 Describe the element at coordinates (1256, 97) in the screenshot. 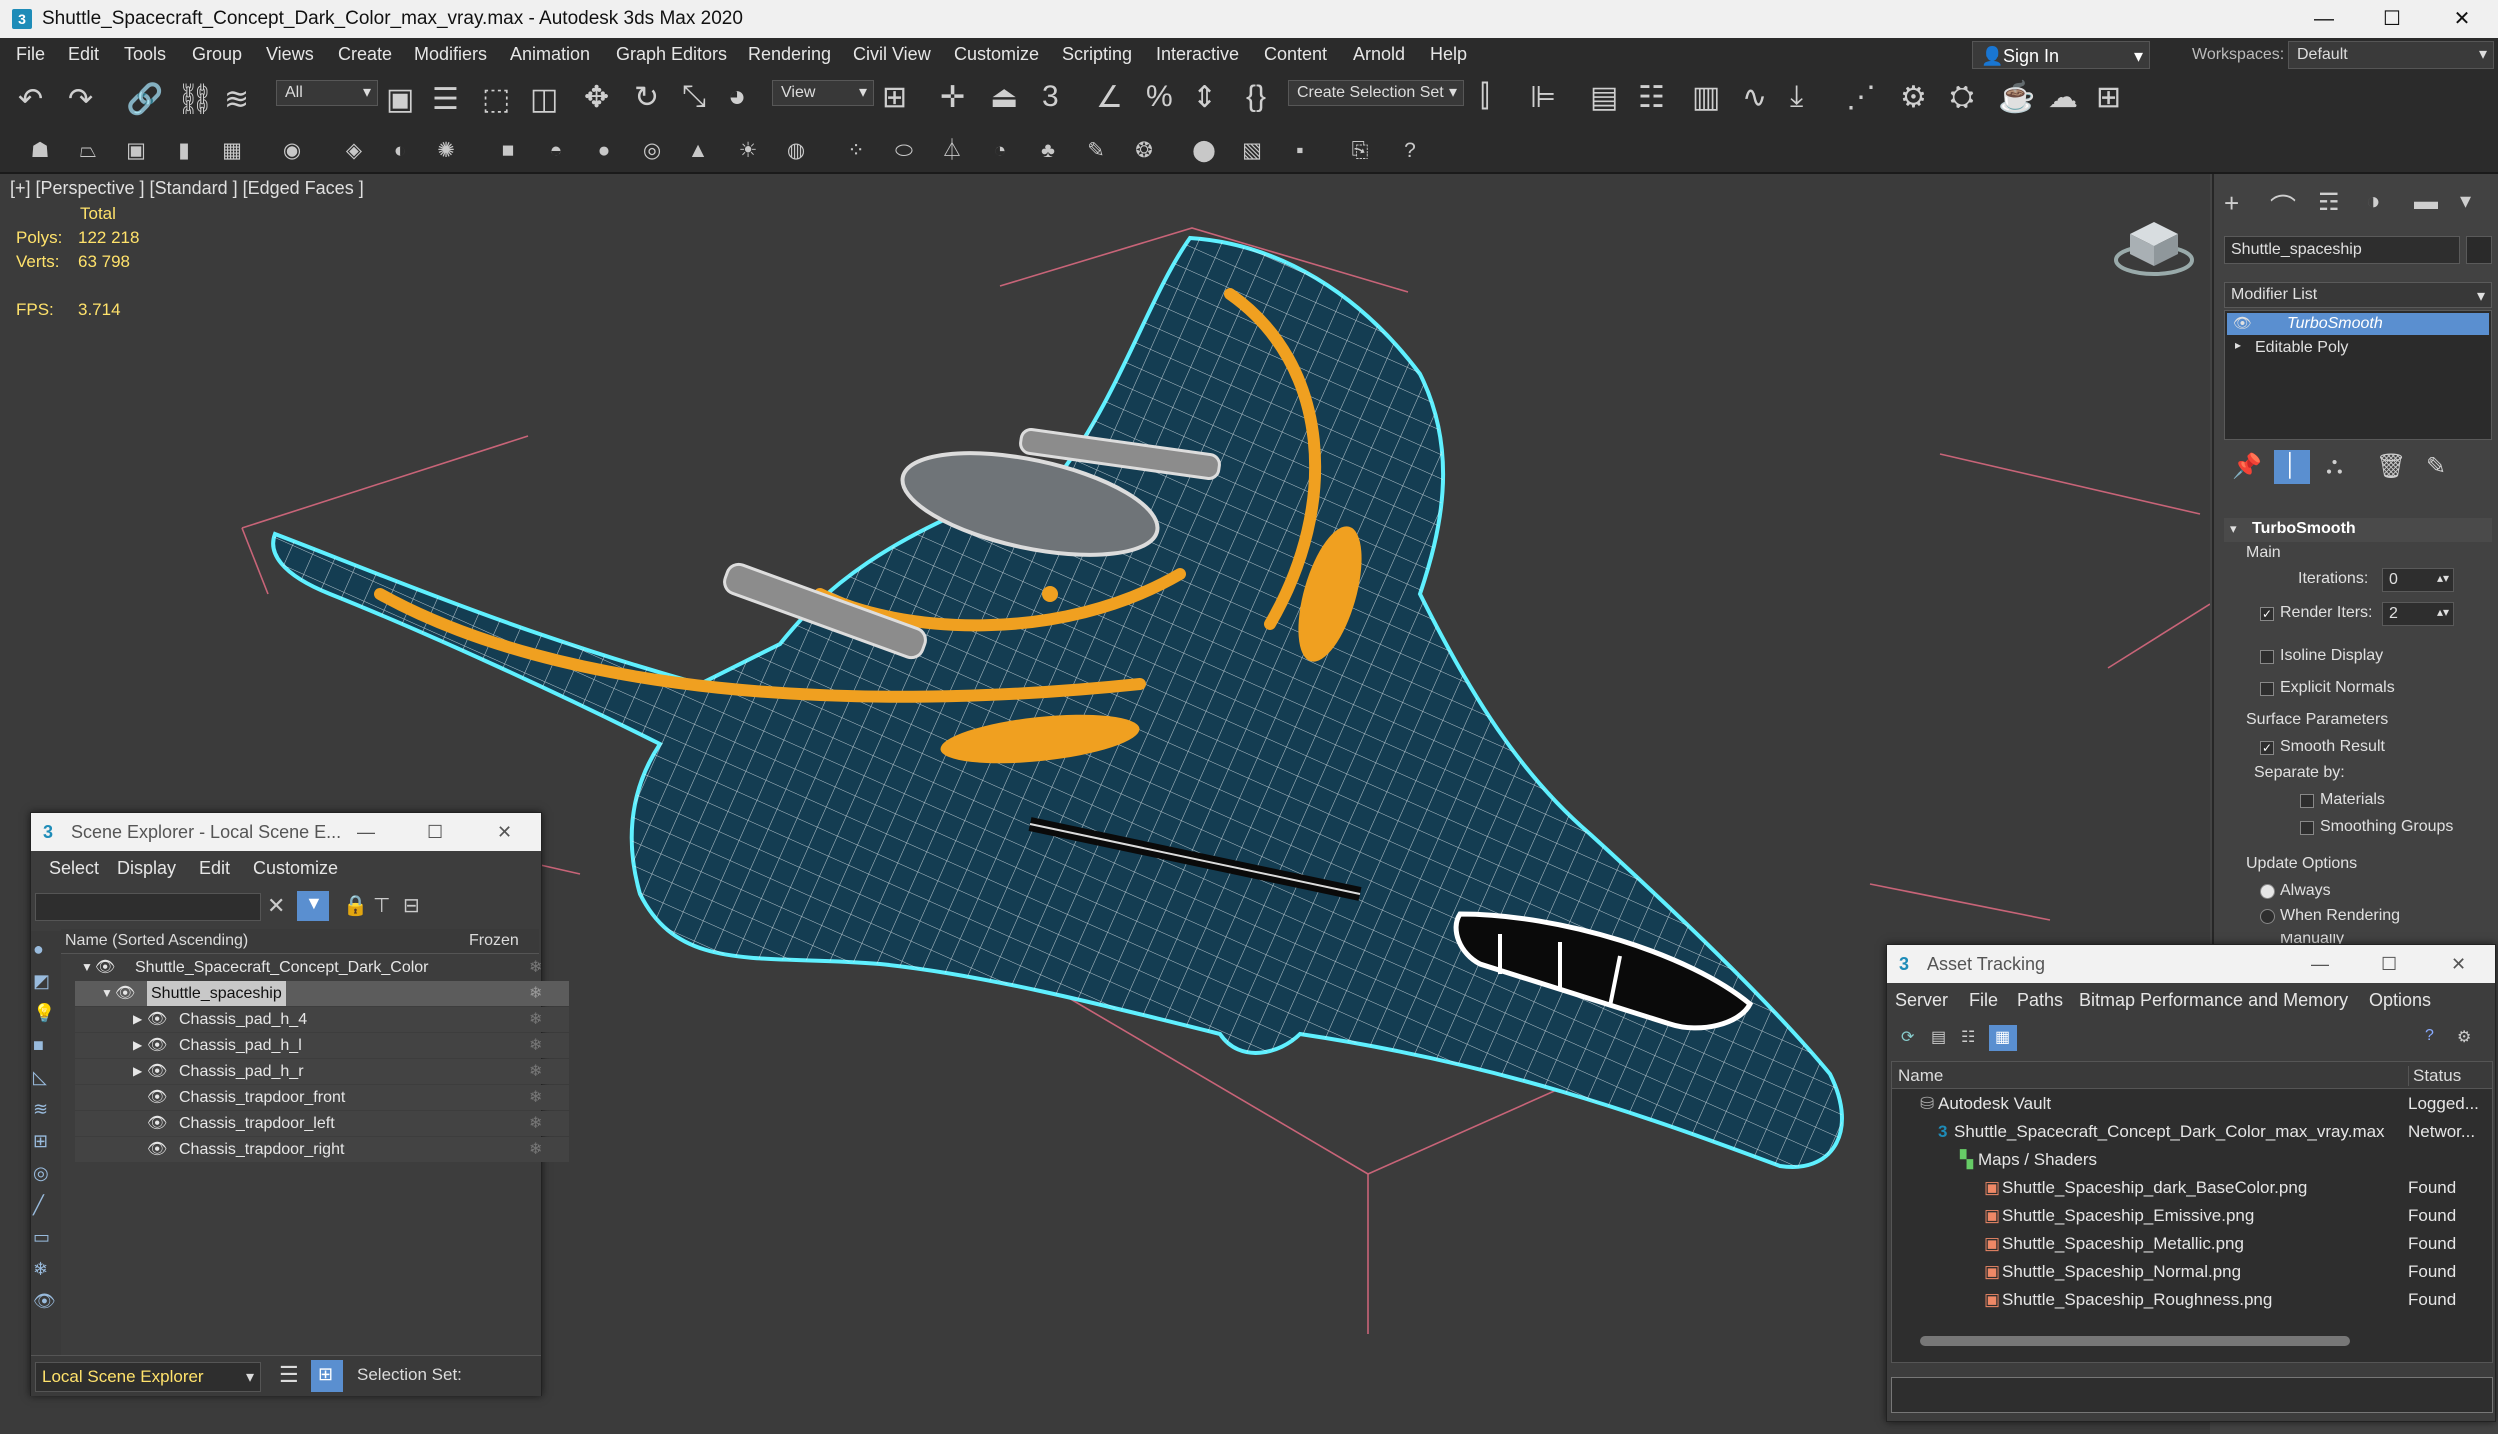

I see `edit-named-selection-icon: {}` at that location.